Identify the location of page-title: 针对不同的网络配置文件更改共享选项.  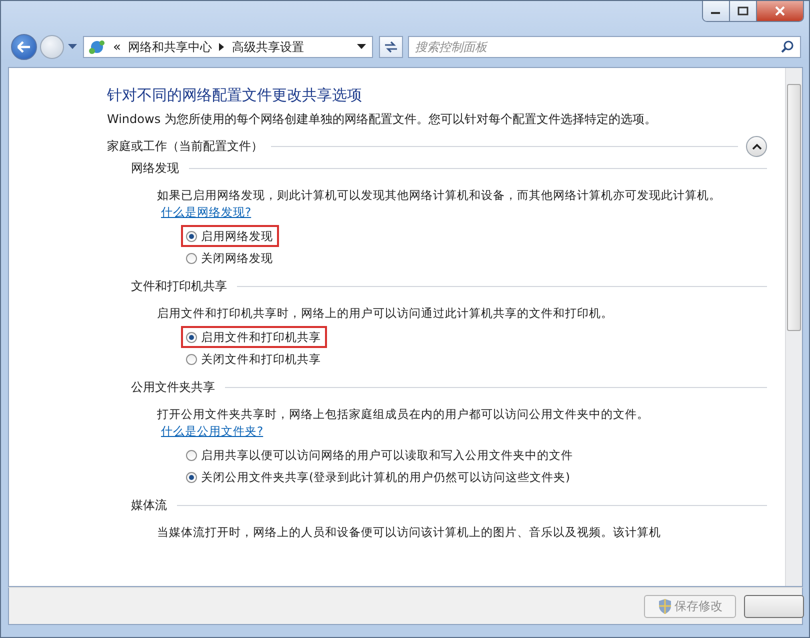
(235, 95).